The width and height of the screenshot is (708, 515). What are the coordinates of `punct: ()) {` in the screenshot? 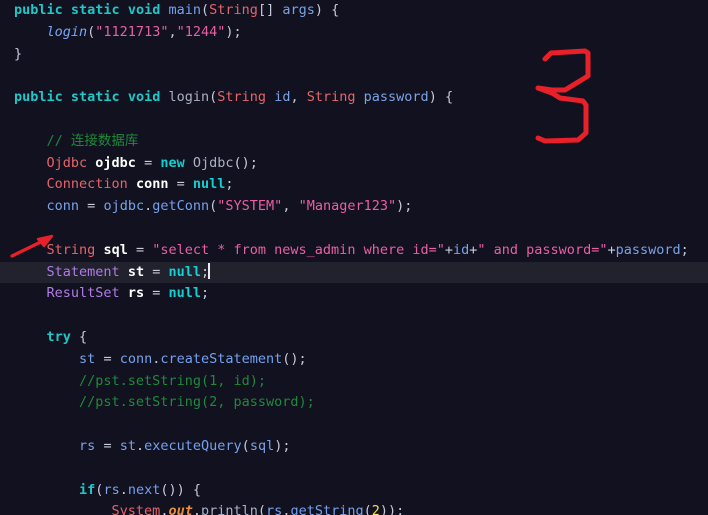 It's located at (180, 489).